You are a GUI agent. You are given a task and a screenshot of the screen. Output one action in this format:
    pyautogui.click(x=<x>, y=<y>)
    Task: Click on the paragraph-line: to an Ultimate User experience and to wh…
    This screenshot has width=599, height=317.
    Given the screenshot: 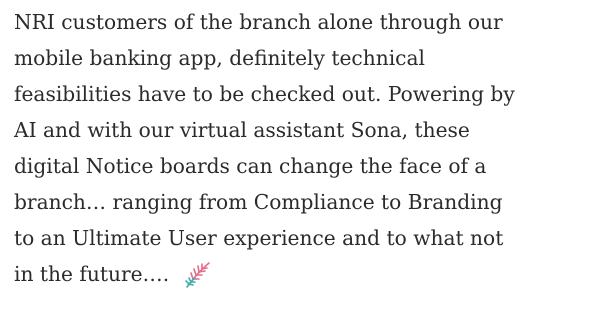 What is the action you would take?
    pyautogui.click(x=259, y=238)
    